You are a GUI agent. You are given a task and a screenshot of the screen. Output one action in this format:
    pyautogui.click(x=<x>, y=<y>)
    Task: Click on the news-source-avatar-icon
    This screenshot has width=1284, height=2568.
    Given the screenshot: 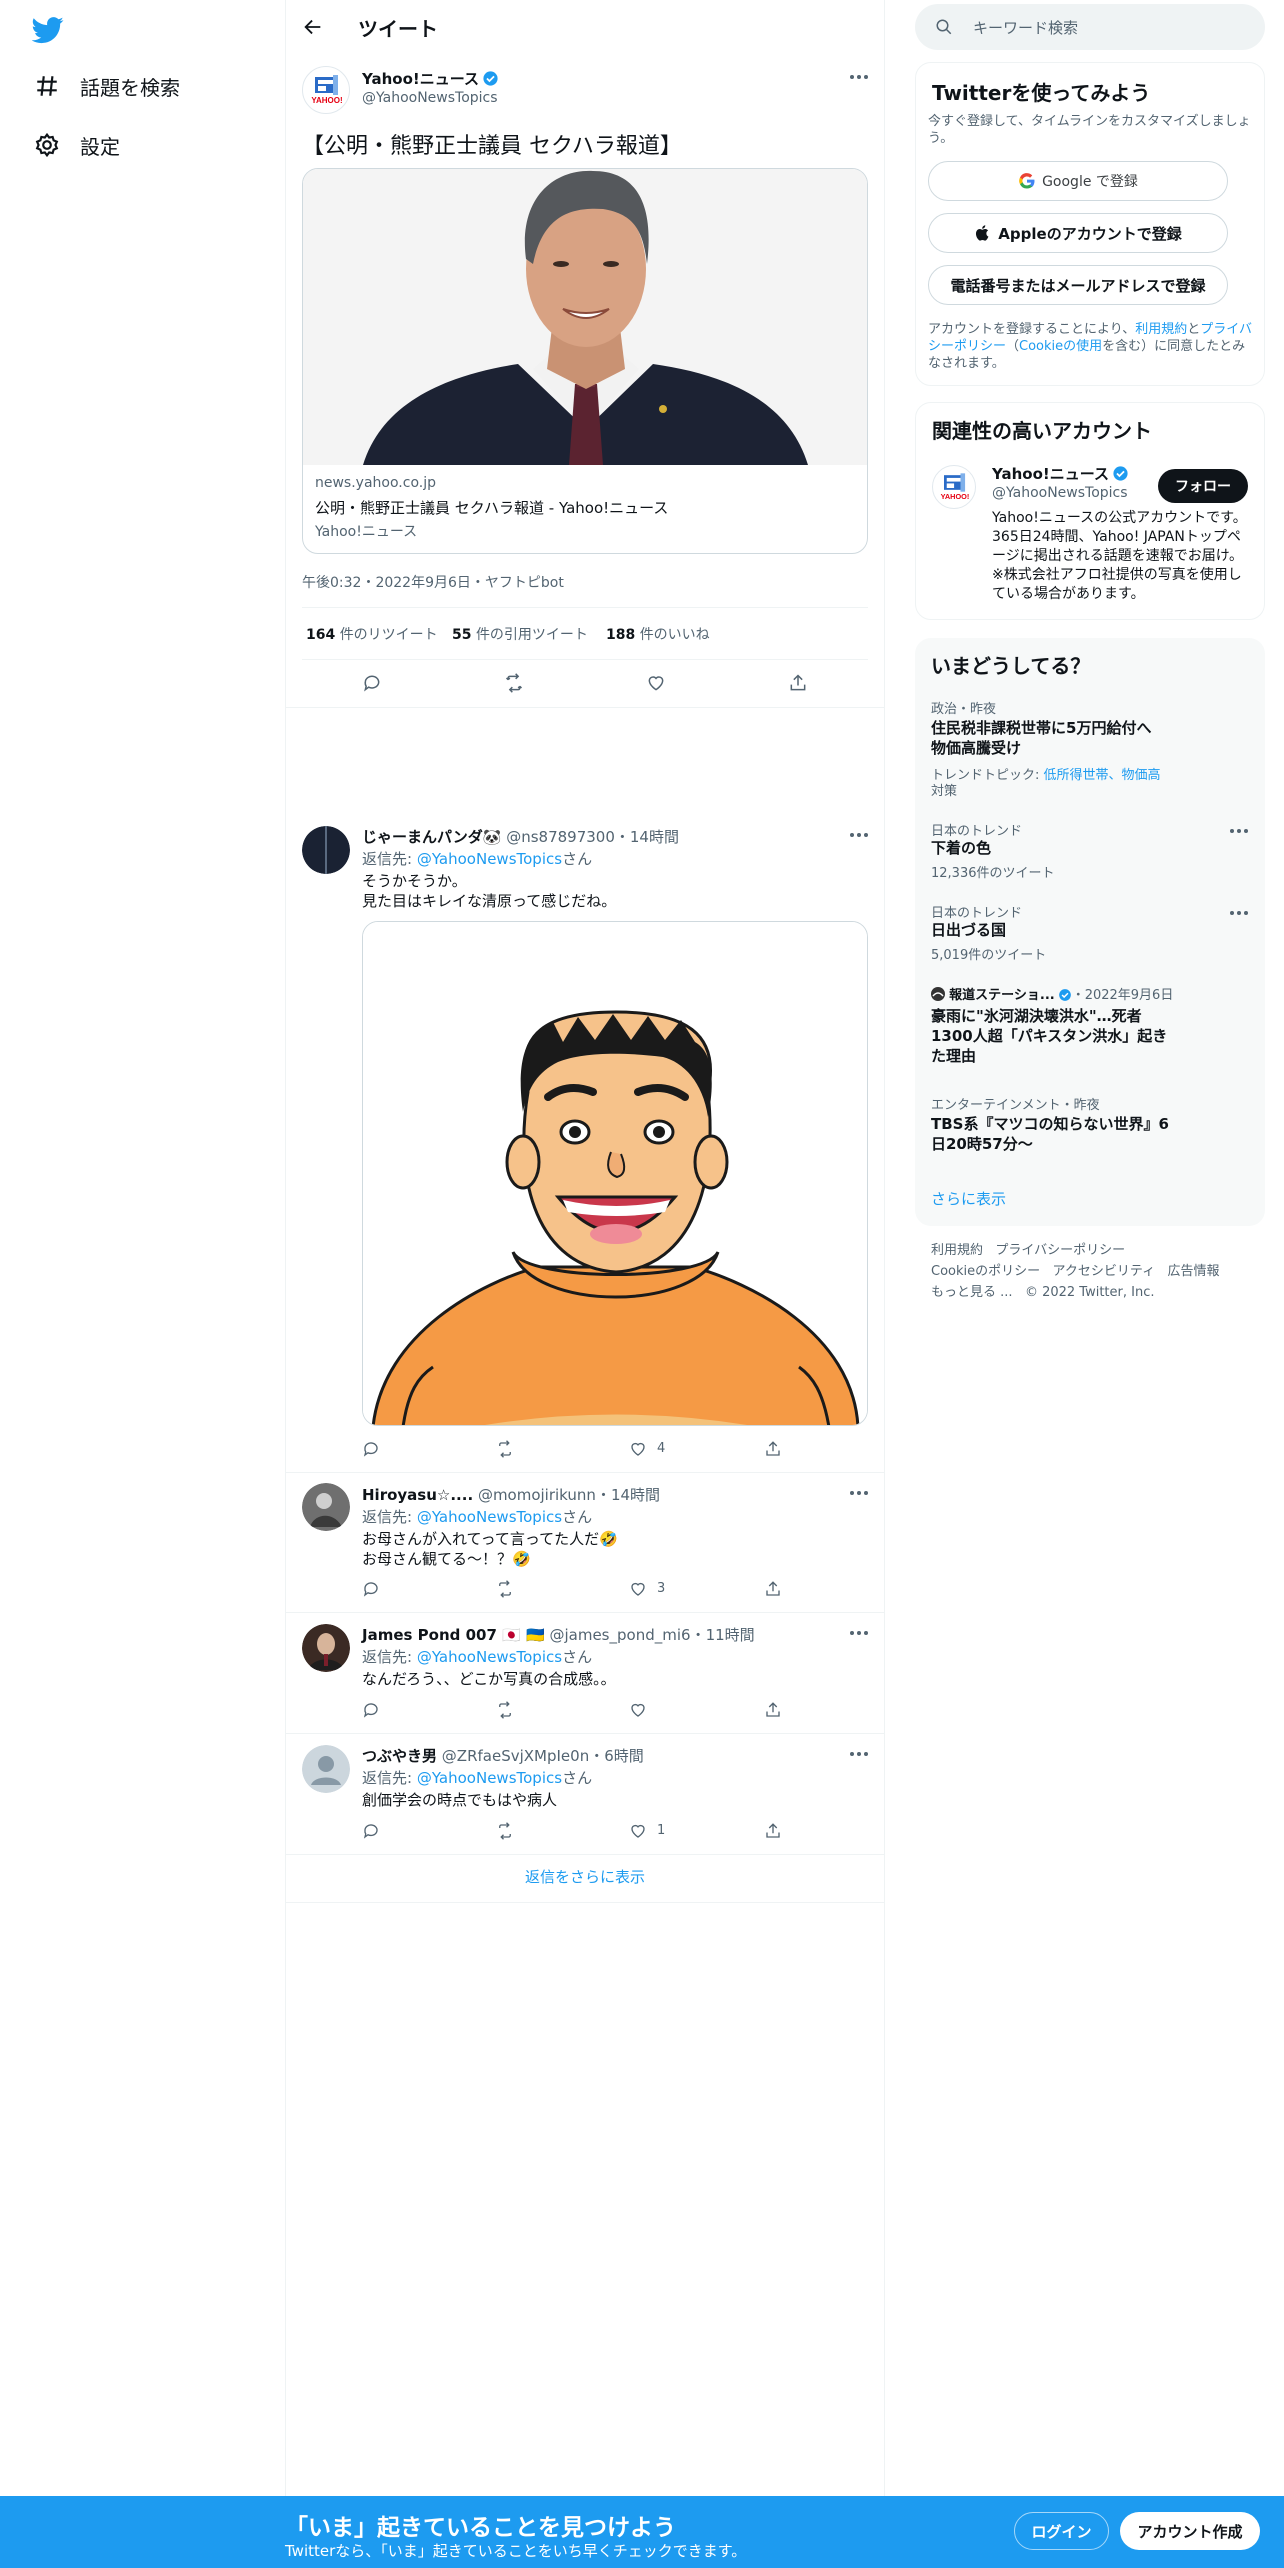 What is the action you would take?
    pyautogui.click(x=938, y=994)
    